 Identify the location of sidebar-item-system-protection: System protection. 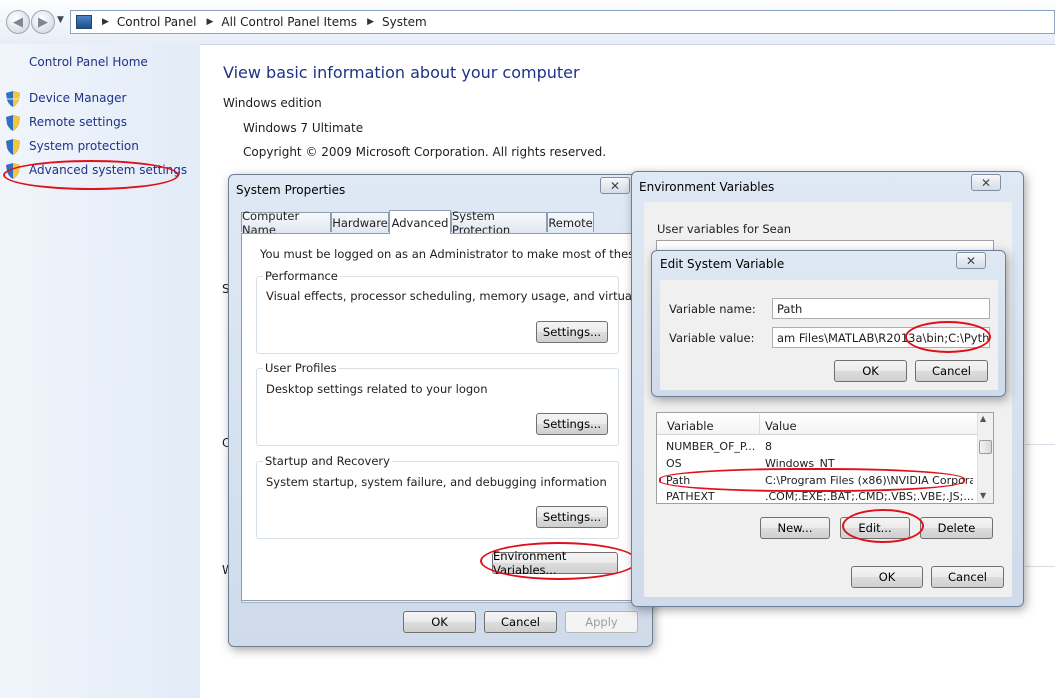
(84, 146).